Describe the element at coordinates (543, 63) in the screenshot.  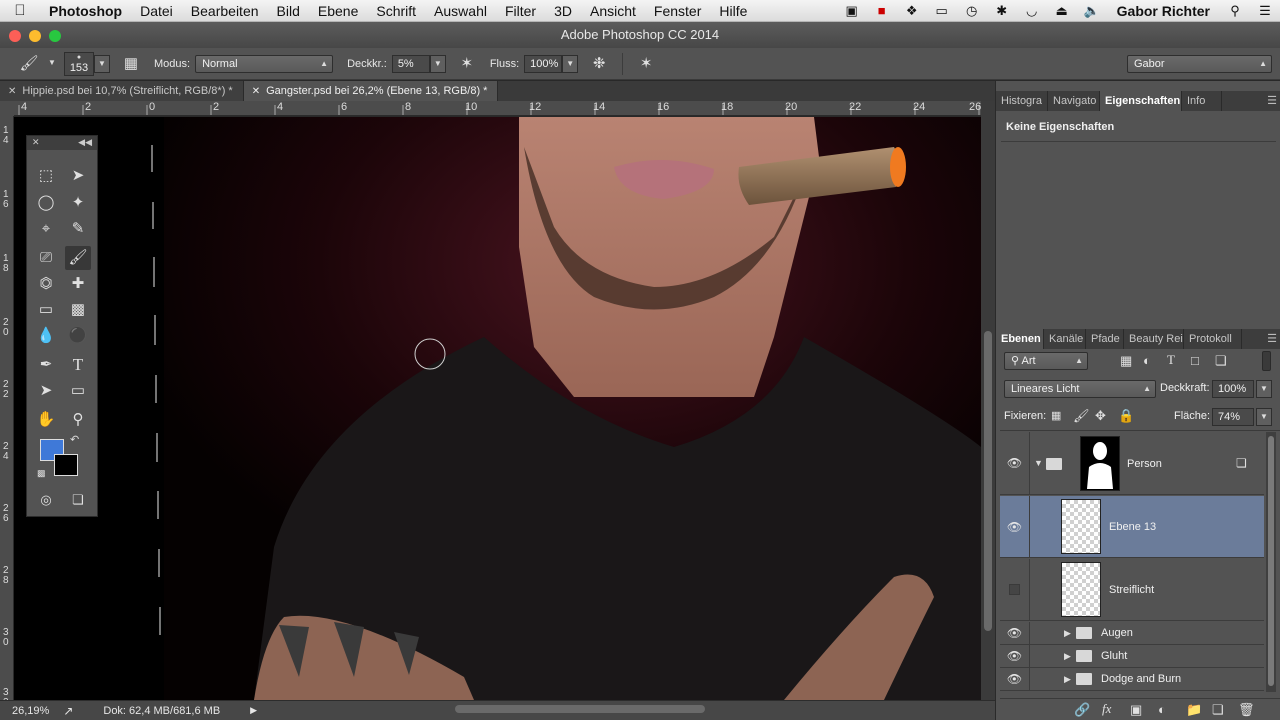
I see `flow-input: 100%` at that location.